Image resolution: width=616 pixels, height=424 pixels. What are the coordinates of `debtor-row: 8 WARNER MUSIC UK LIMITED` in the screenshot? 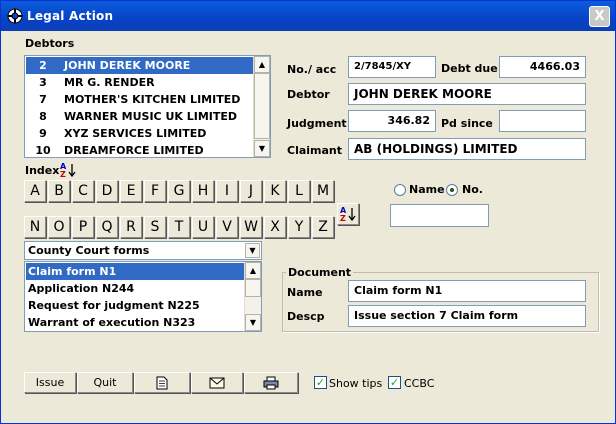 It's located at (140, 116).